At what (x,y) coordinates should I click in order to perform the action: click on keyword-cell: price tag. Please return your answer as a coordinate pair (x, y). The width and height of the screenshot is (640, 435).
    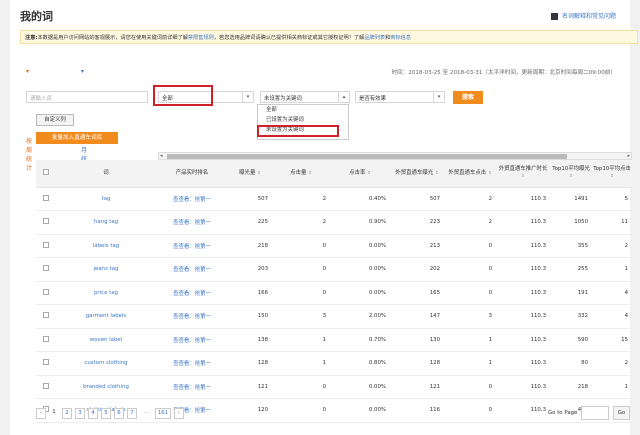
    Looking at the image, I should click on (106, 293).